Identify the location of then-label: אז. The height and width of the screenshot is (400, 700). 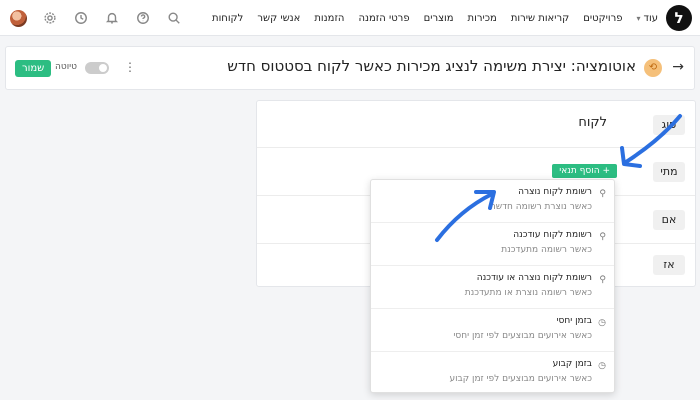
(669, 265).